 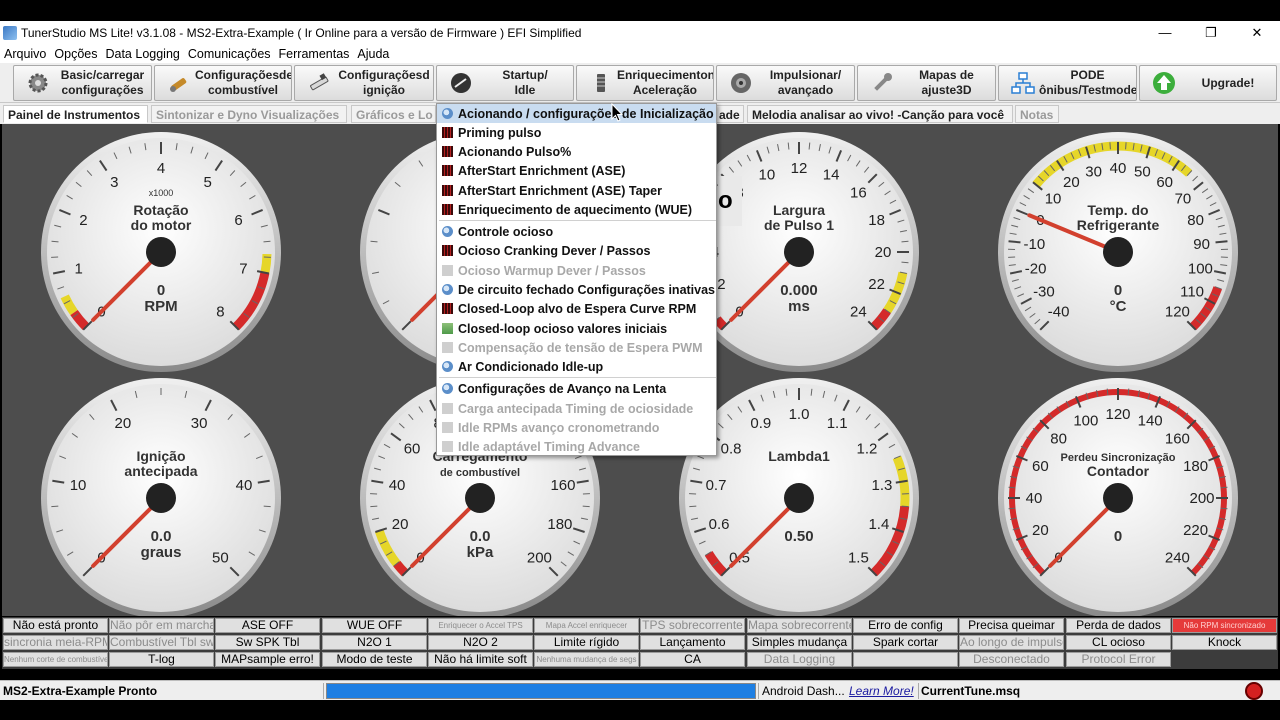 What do you see at coordinates (364, 83) in the screenshot?
I see `toolbar-button-3: Configuraçõesd ignição` at bounding box center [364, 83].